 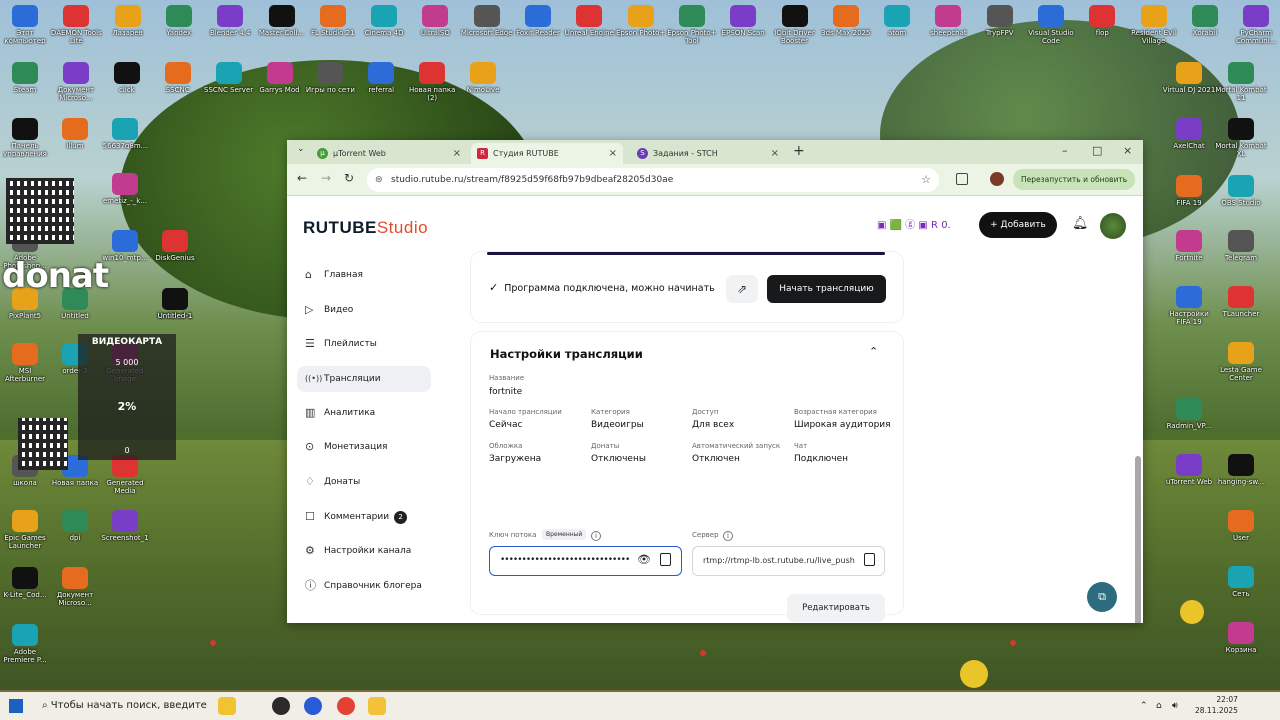 I want to click on new-tab-button: +, so click(x=799, y=151).